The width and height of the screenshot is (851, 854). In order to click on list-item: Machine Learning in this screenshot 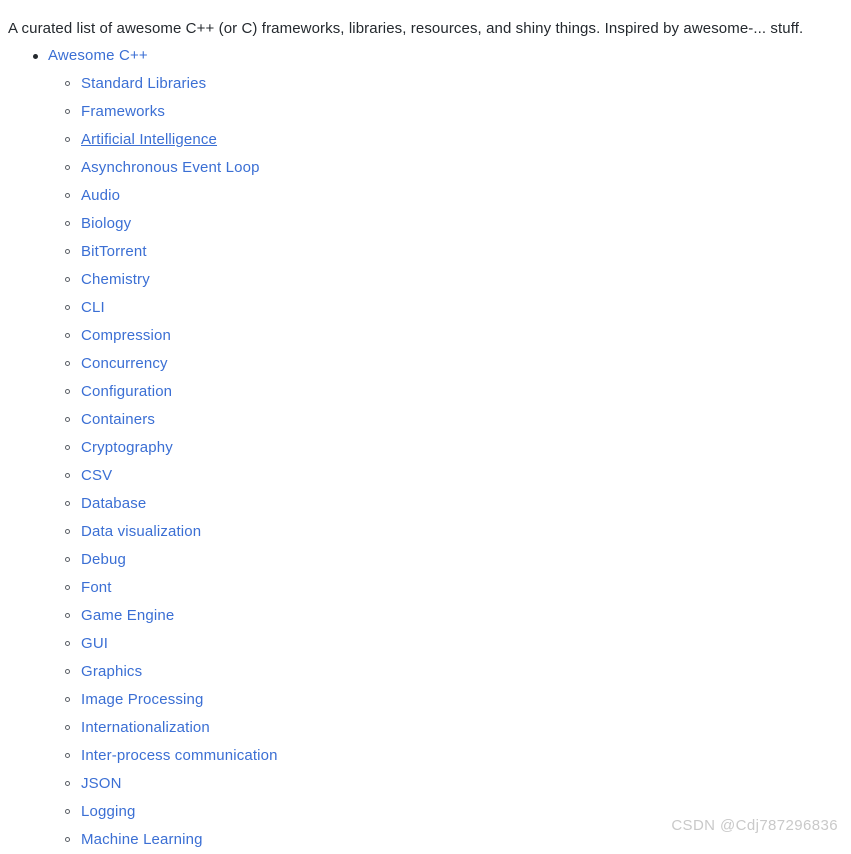, I will do `click(171, 840)`.